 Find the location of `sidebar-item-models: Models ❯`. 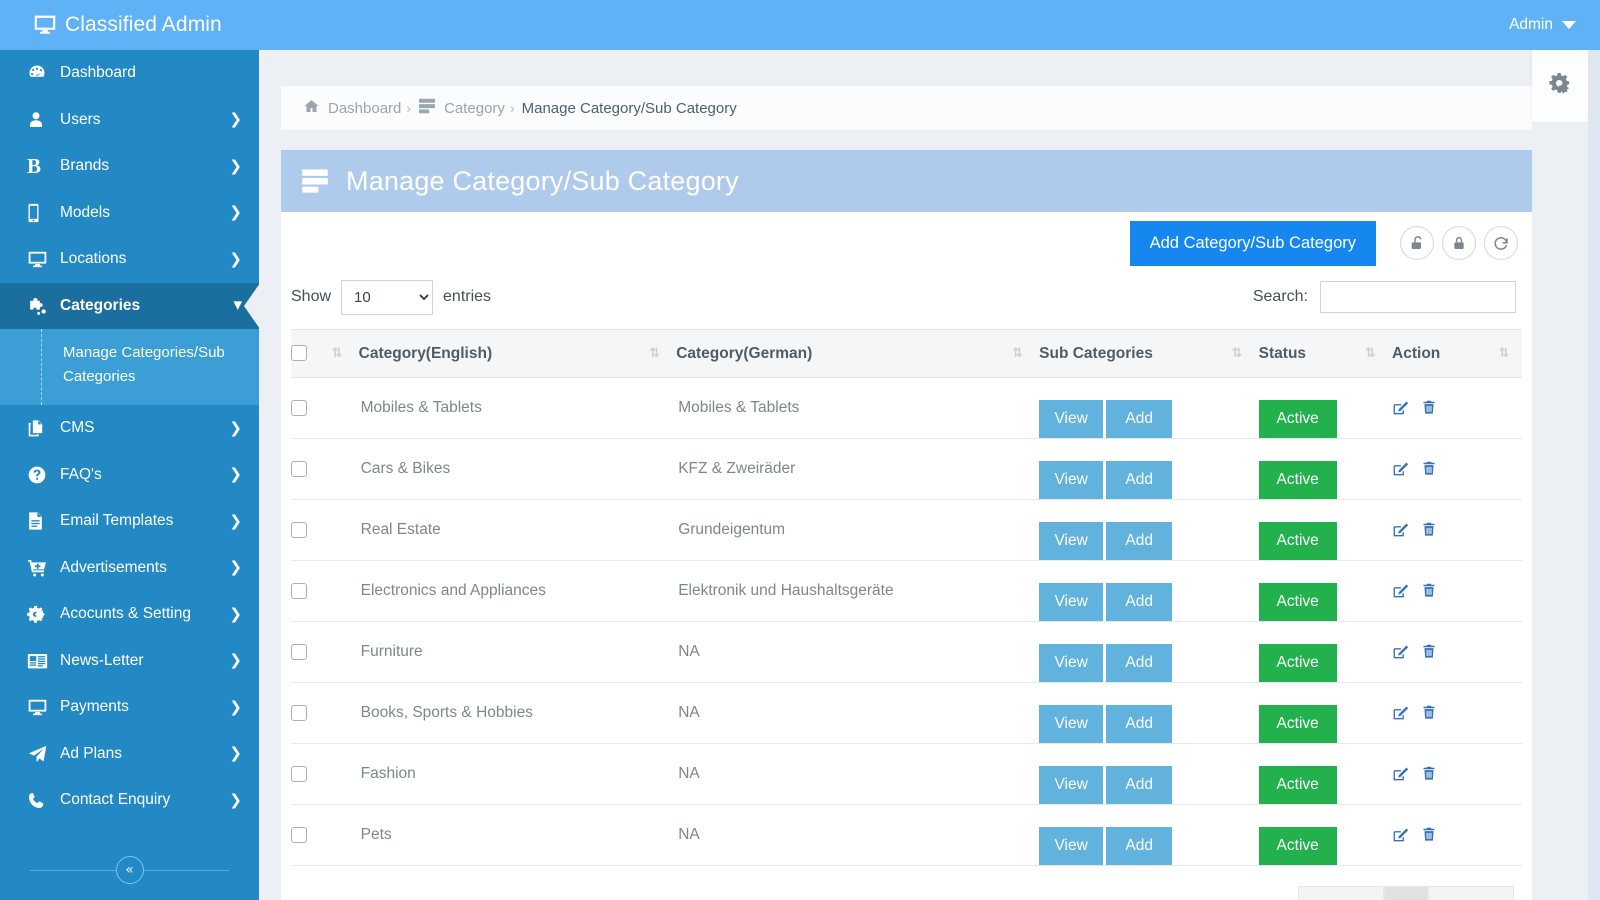

sidebar-item-models: Models ❯ is located at coordinates (129, 213).